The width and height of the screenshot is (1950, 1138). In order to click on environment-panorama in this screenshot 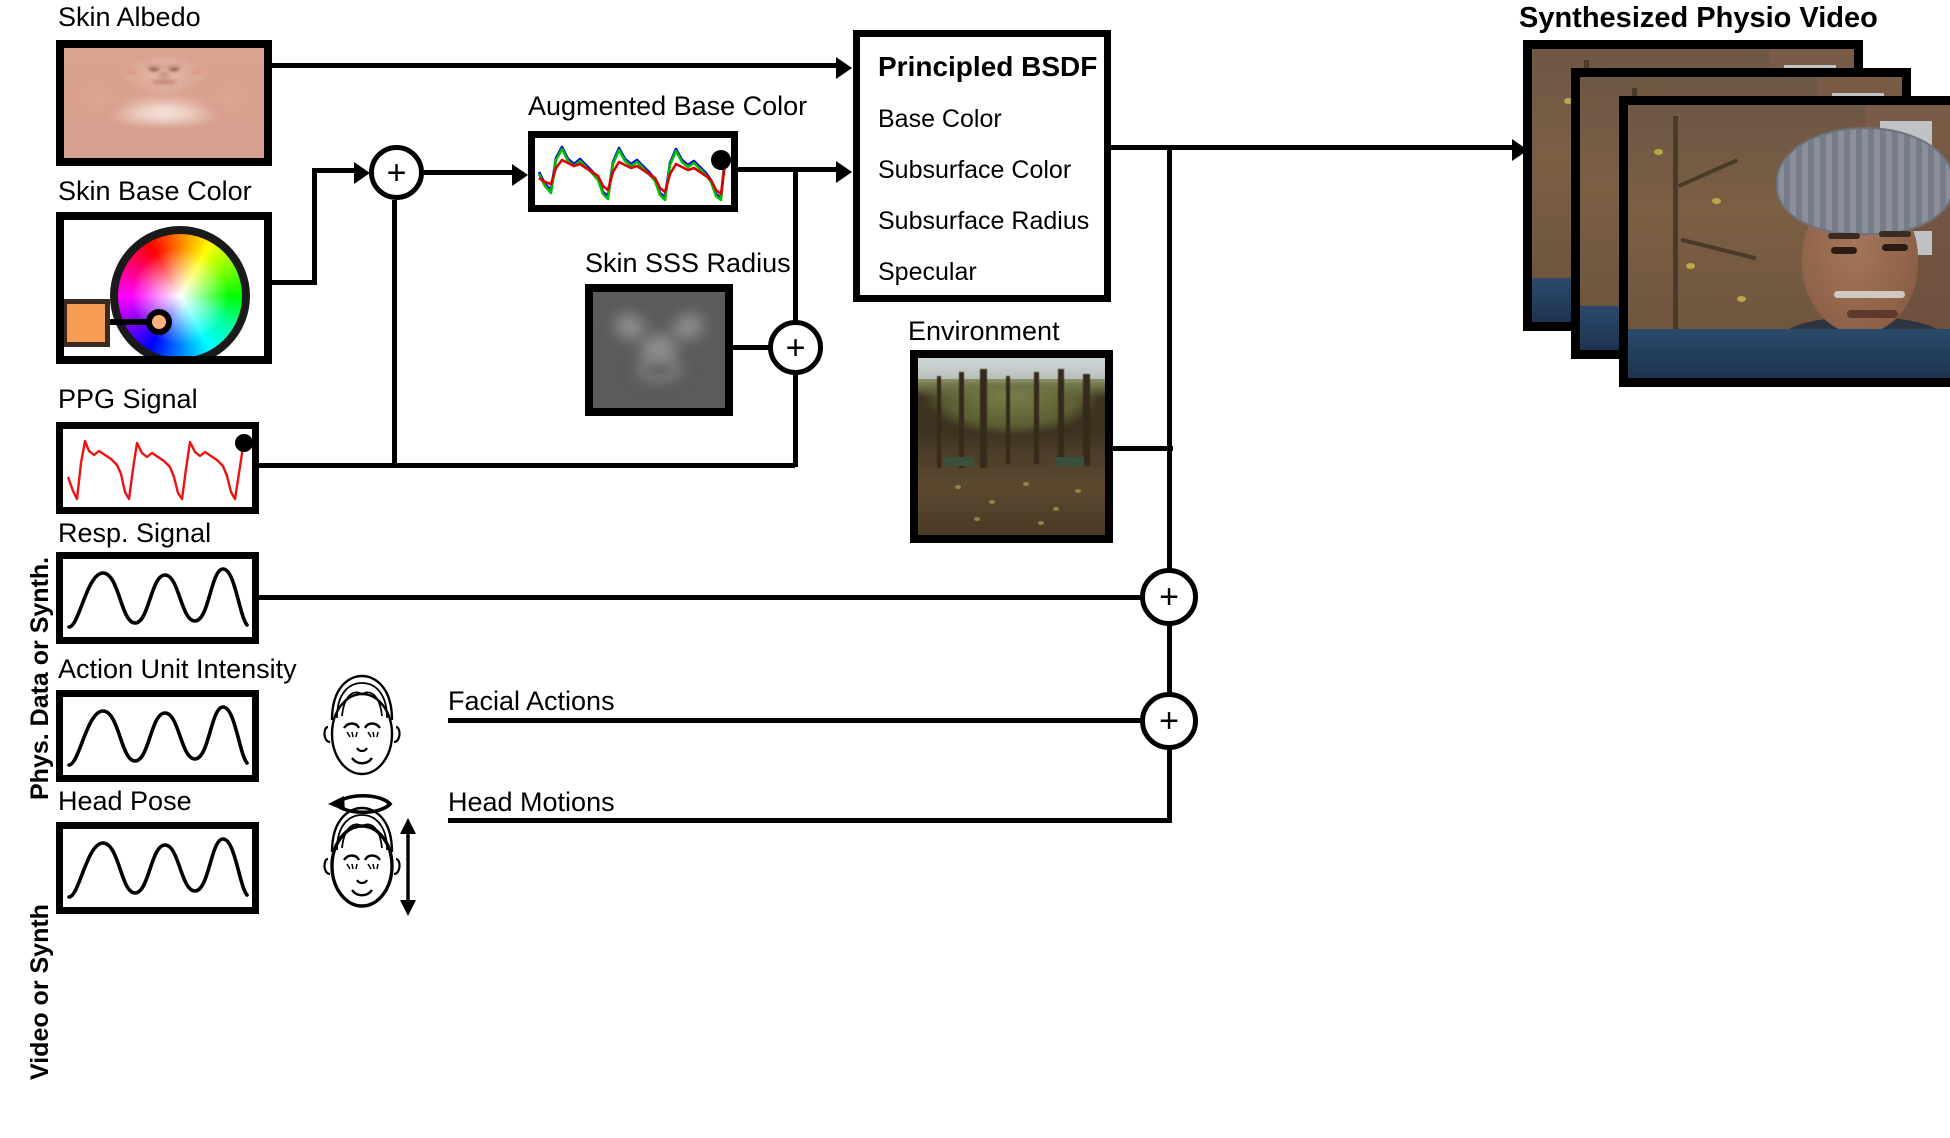, I will do `click(1011, 446)`.